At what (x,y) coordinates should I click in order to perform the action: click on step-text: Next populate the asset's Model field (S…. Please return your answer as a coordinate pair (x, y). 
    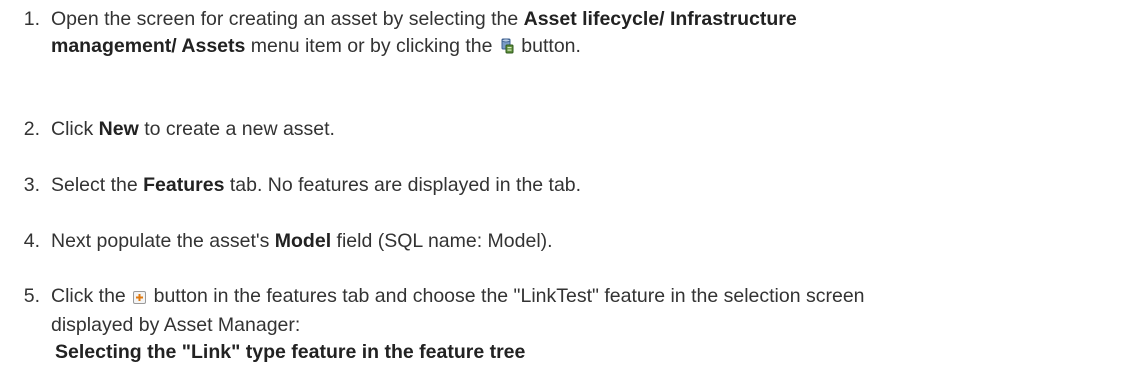
    Looking at the image, I should click on (581, 241).